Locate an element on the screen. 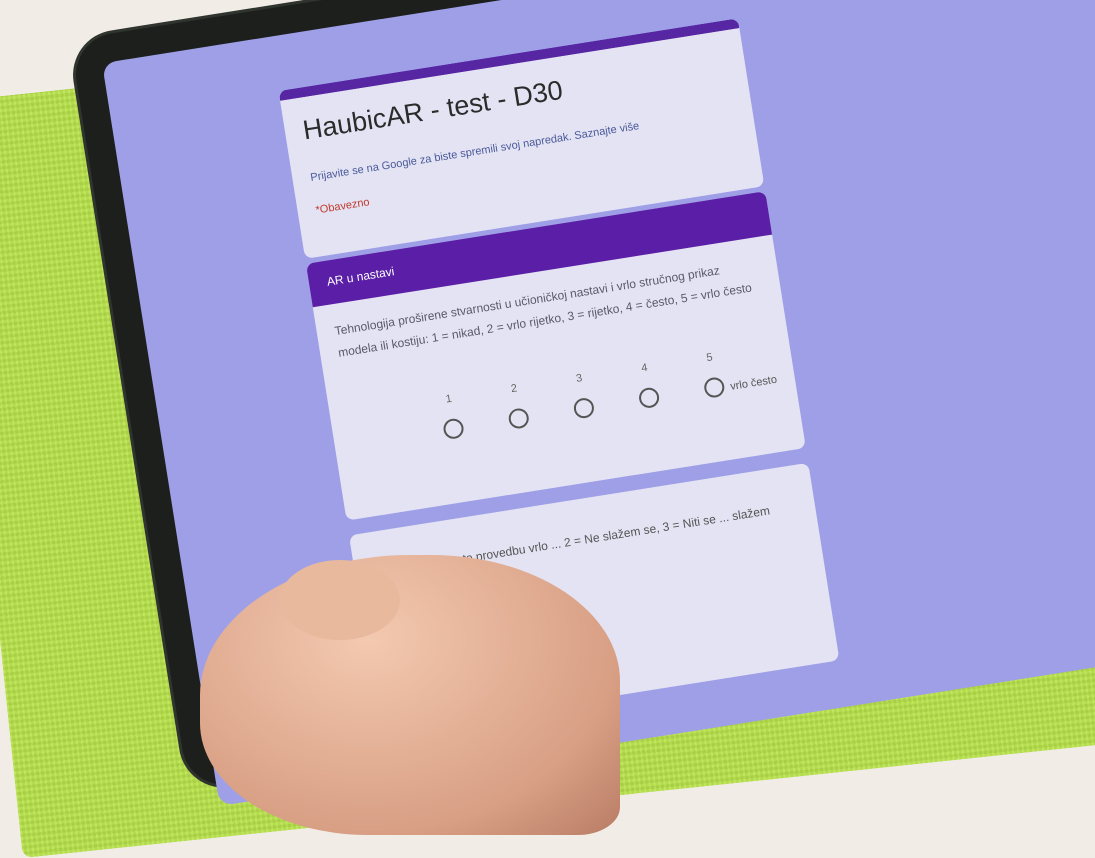 The height and width of the screenshot is (858, 1095). scale-end-label: vrlo često is located at coordinates (753, 383).